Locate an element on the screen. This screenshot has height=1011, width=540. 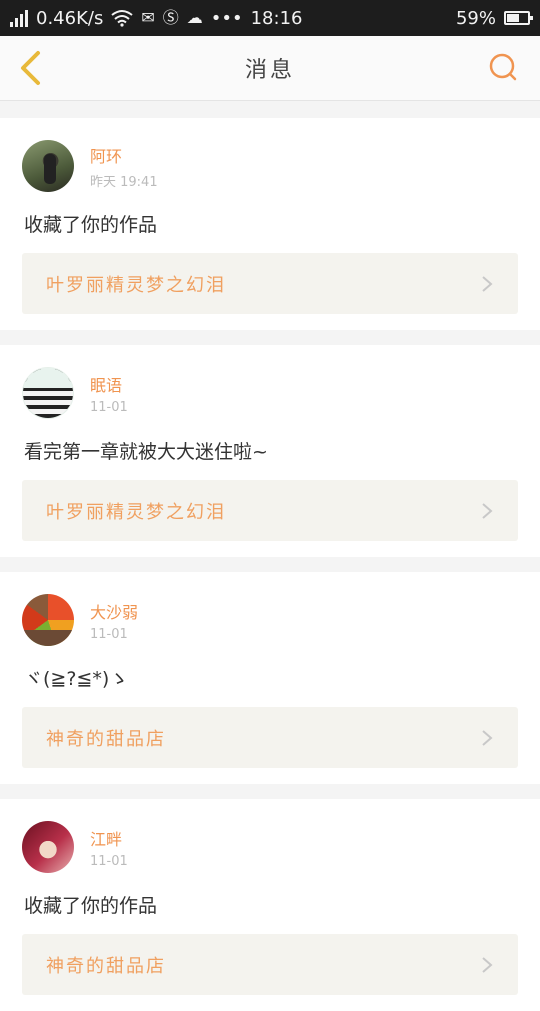
signal-icon is located at coordinates (19, 18).